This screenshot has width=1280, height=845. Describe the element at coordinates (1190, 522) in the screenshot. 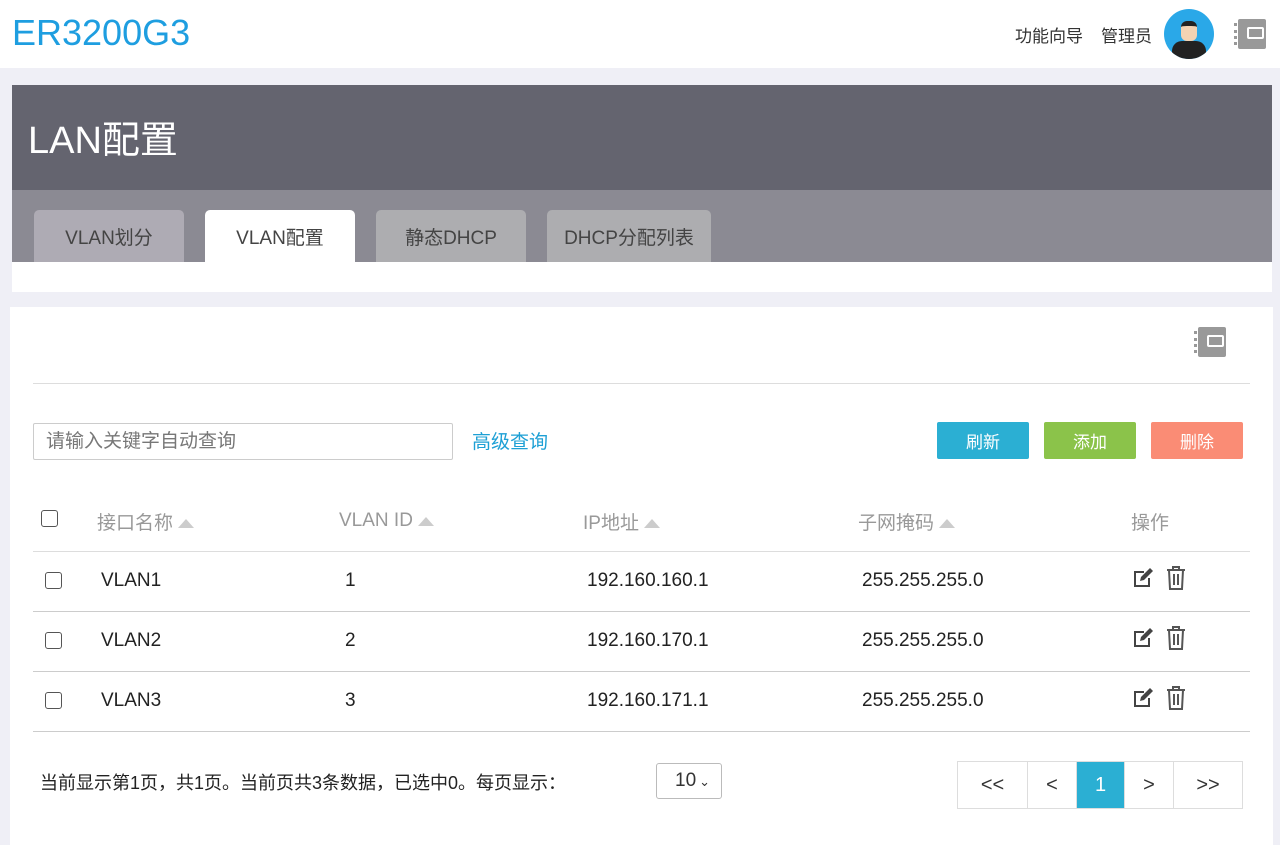

I see `col-actions: 操作` at that location.